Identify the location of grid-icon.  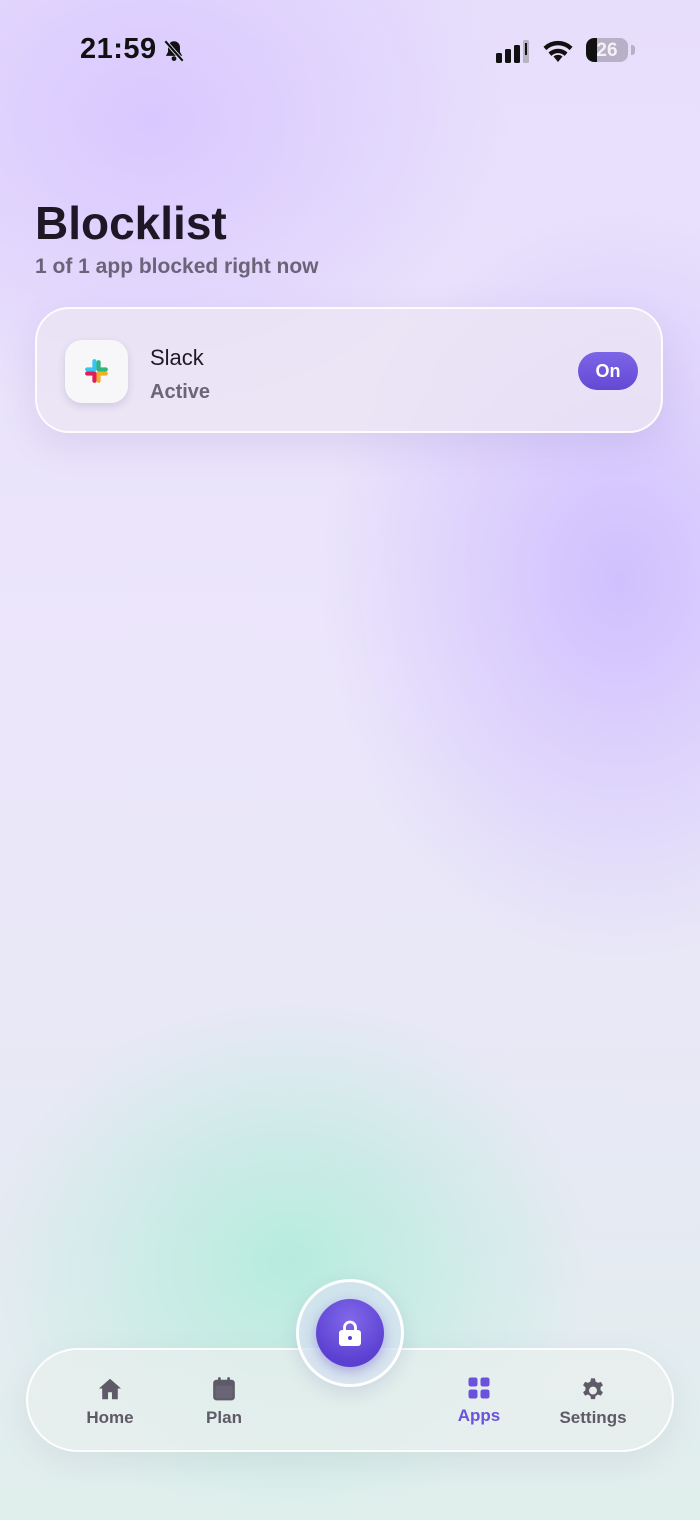
(479, 1388).